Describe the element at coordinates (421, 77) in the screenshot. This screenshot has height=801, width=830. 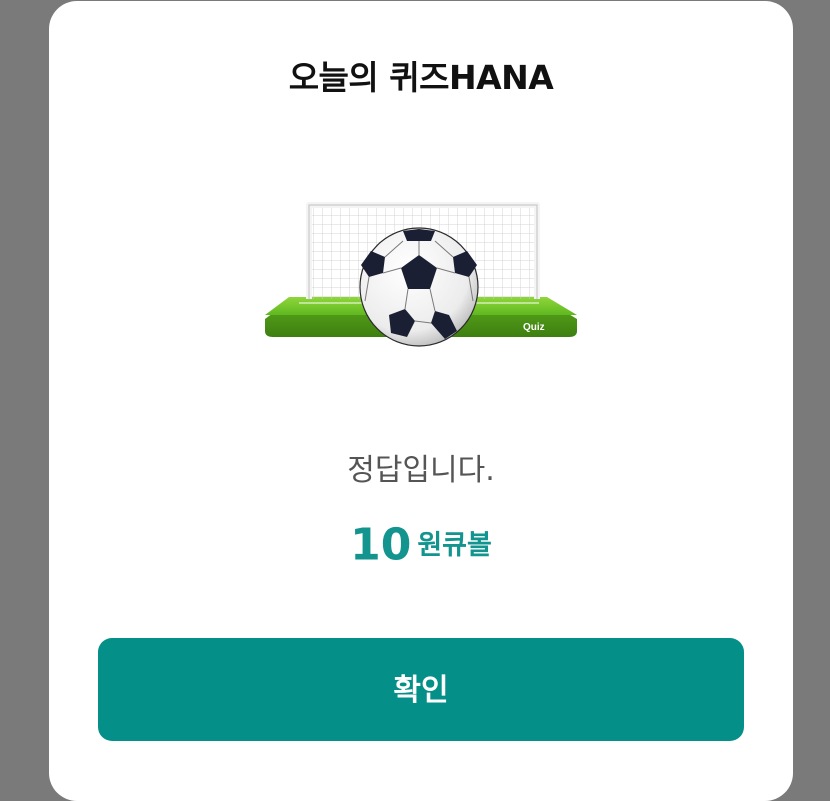
I see `dialog-title: 오늘의 퀴즈HANA` at that location.